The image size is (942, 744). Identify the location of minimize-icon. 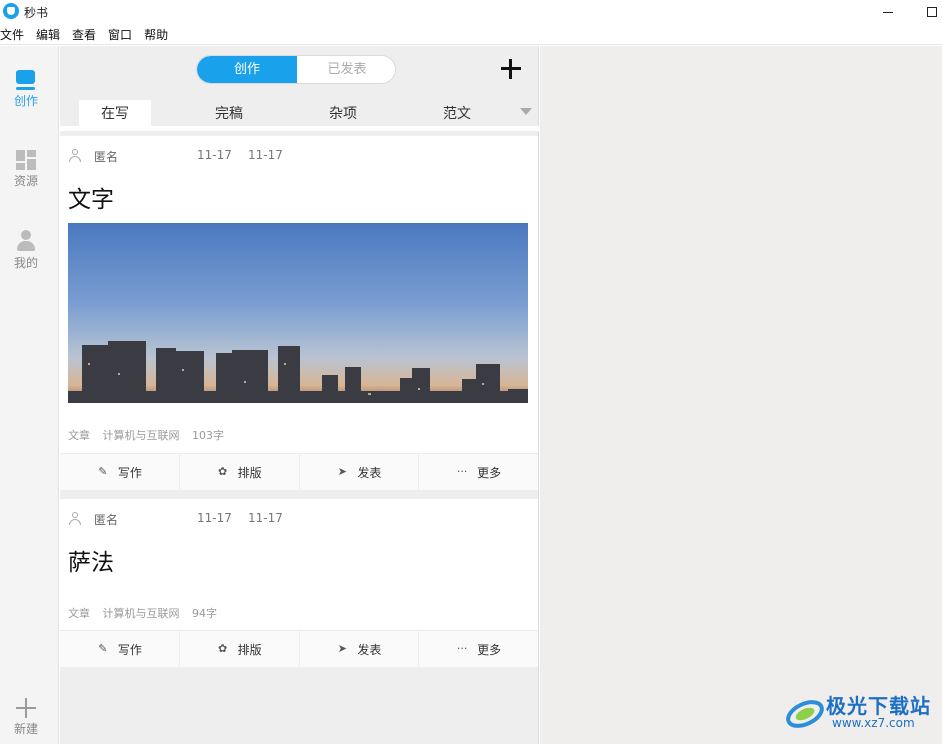
(888, 12).